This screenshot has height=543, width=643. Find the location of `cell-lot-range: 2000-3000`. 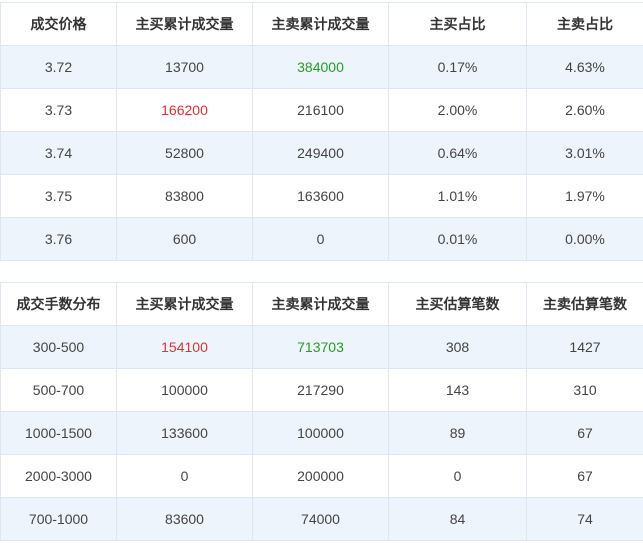

cell-lot-range: 2000-3000 is located at coordinates (58, 476).